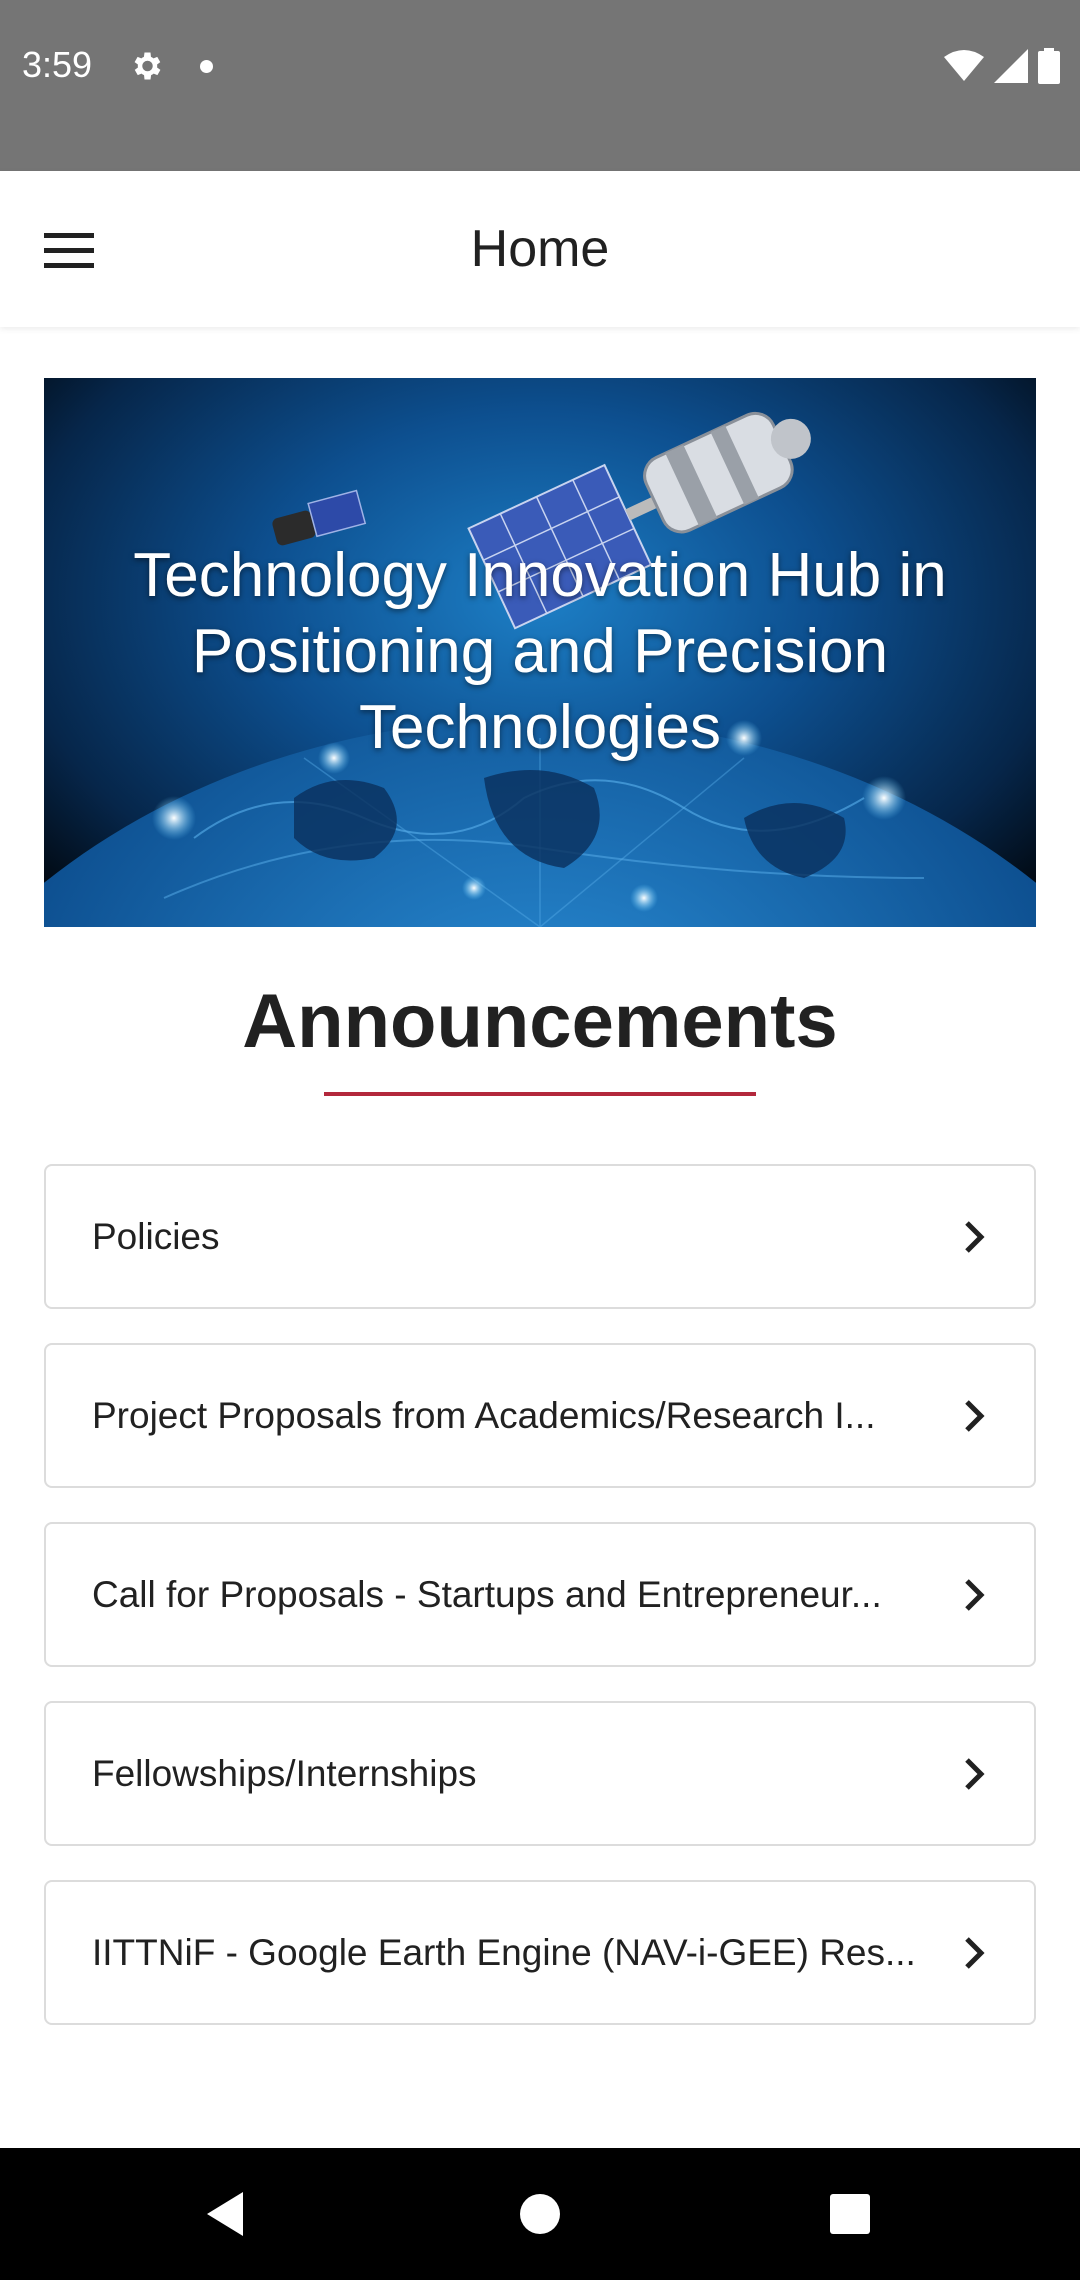  What do you see at coordinates (850, 2214) in the screenshot?
I see `recents-icon` at bounding box center [850, 2214].